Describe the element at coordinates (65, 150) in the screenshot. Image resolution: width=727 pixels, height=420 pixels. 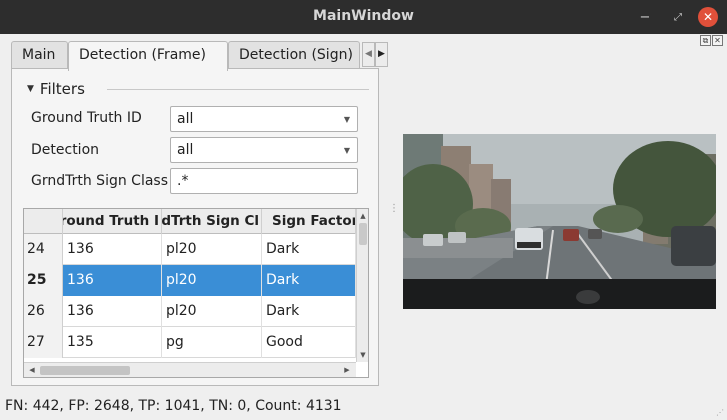
I see `detection-label: Detection` at that location.